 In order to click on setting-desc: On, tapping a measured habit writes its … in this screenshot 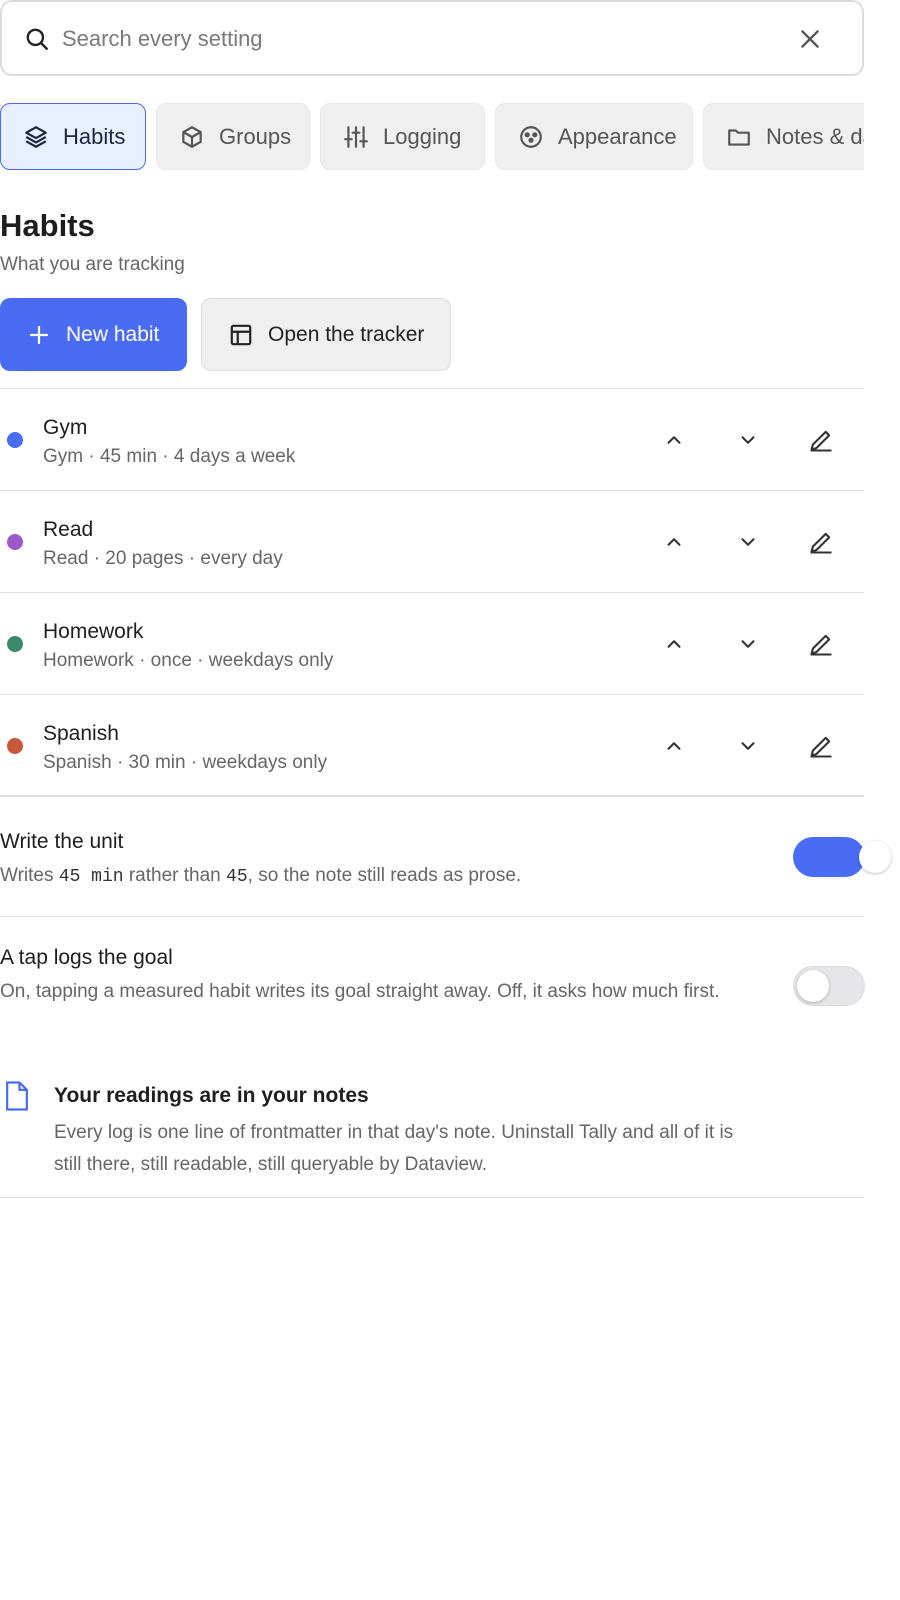, I will do `click(360, 991)`.